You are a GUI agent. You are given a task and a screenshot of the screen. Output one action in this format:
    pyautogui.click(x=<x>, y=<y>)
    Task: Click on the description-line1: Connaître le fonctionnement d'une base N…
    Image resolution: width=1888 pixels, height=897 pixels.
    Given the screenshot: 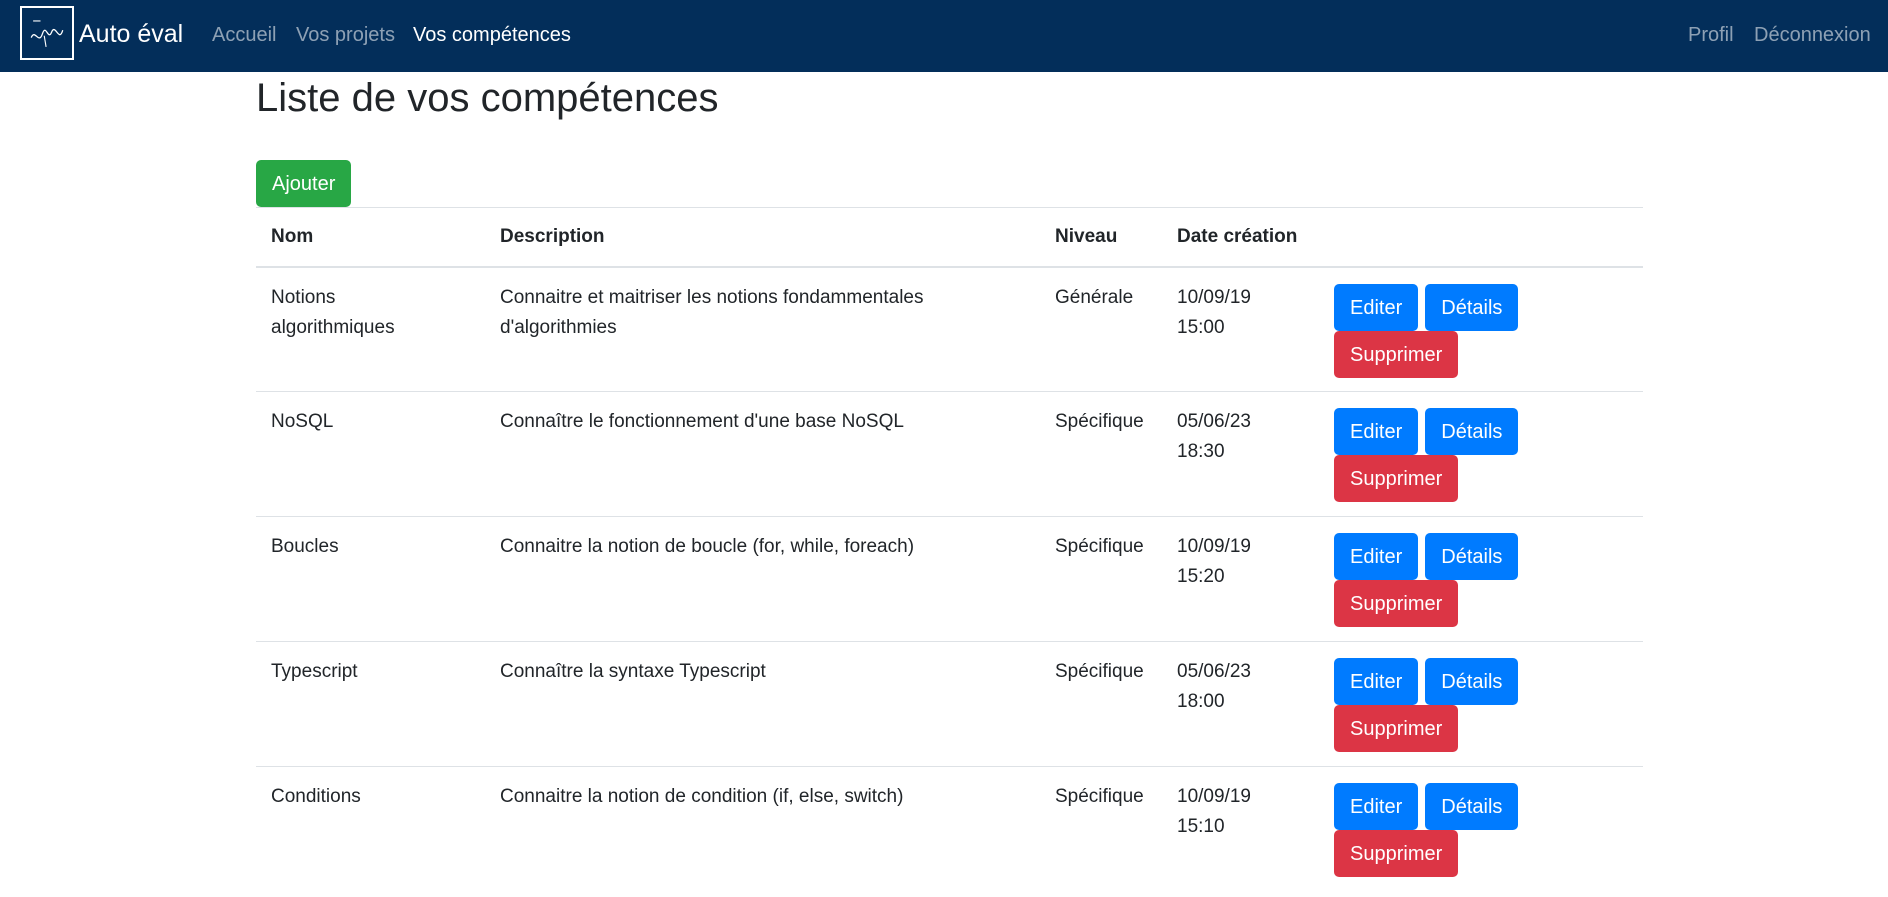 What is the action you would take?
    pyautogui.click(x=702, y=421)
    